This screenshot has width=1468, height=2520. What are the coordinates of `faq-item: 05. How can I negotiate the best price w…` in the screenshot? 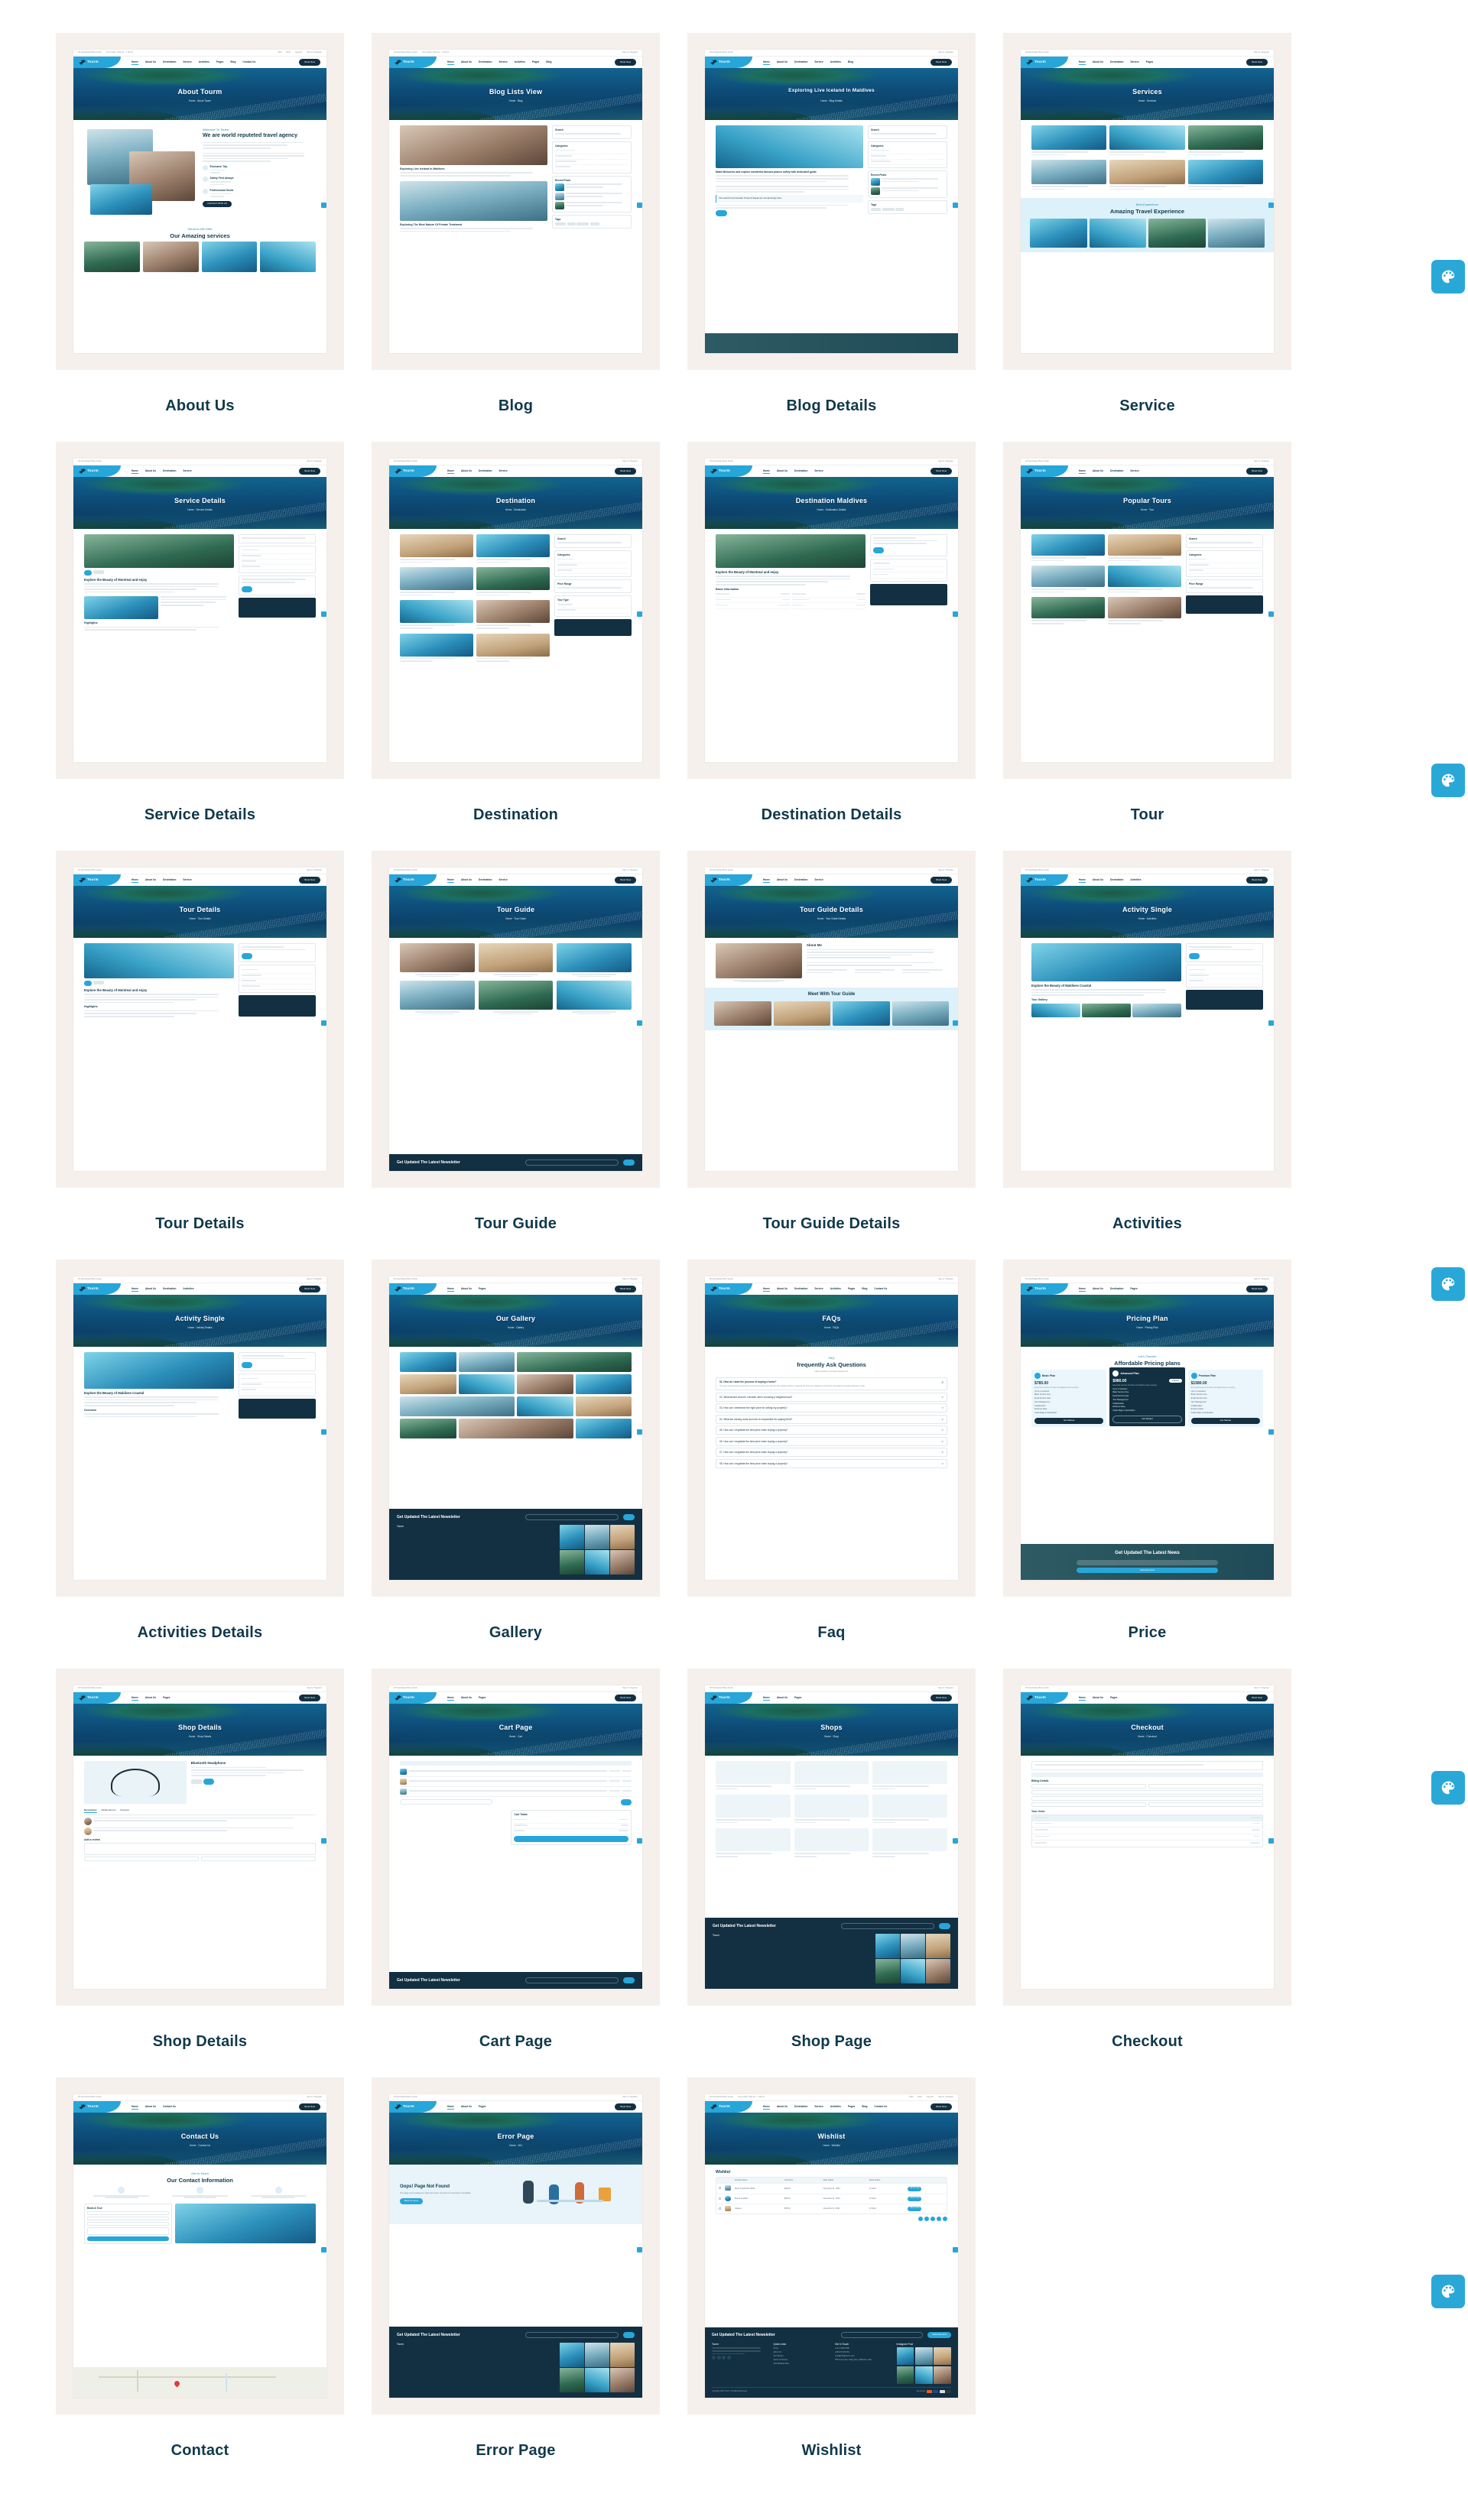 It's located at (831, 1430).